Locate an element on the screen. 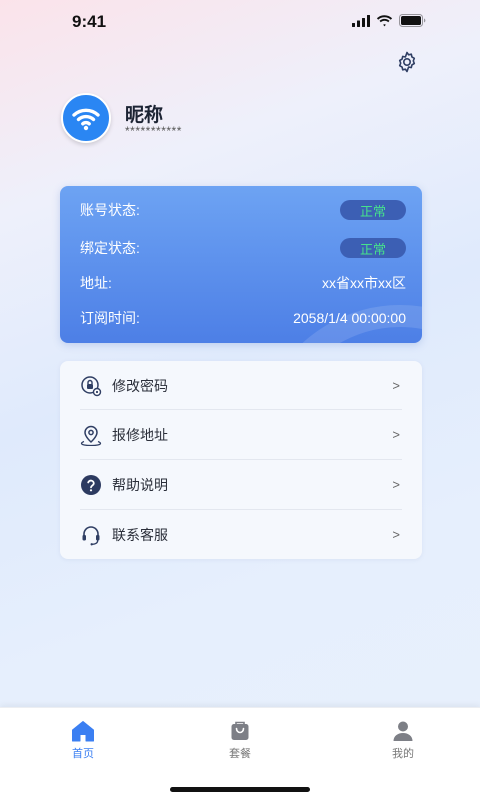 The height and width of the screenshot is (800, 480). account-number: *********** is located at coordinates (153, 131).